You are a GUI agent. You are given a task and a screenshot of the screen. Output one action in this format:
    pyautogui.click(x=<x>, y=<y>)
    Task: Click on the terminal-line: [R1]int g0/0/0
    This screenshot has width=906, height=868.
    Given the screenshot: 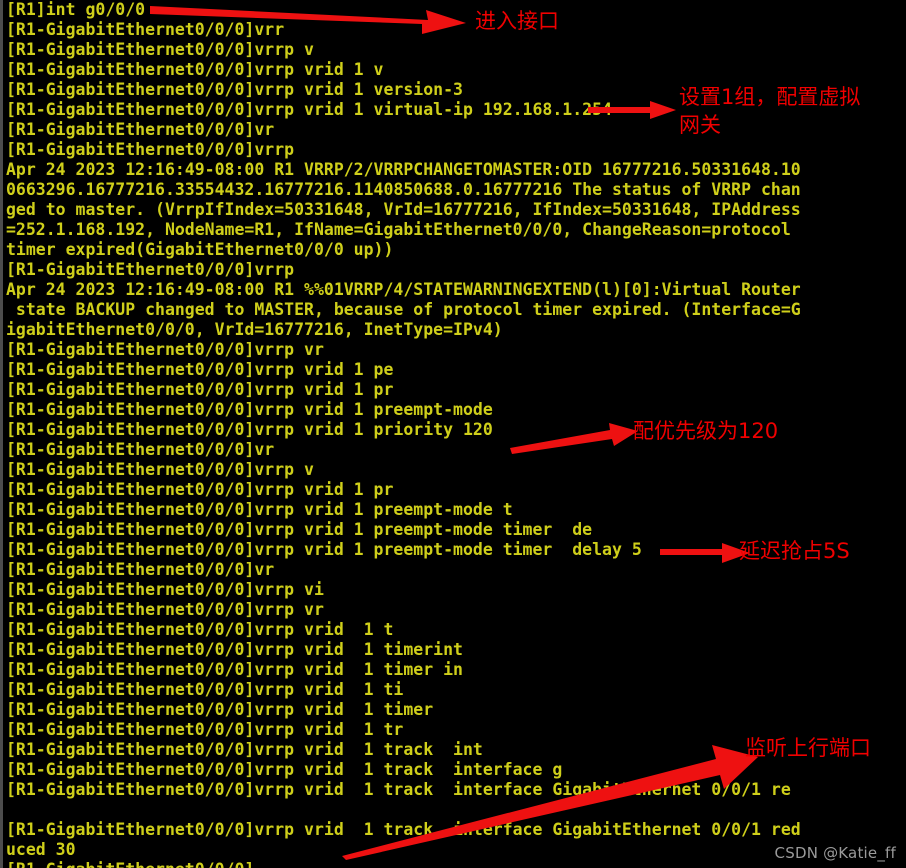 What is the action you would take?
    pyautogui.click(x=76, y=9)
    